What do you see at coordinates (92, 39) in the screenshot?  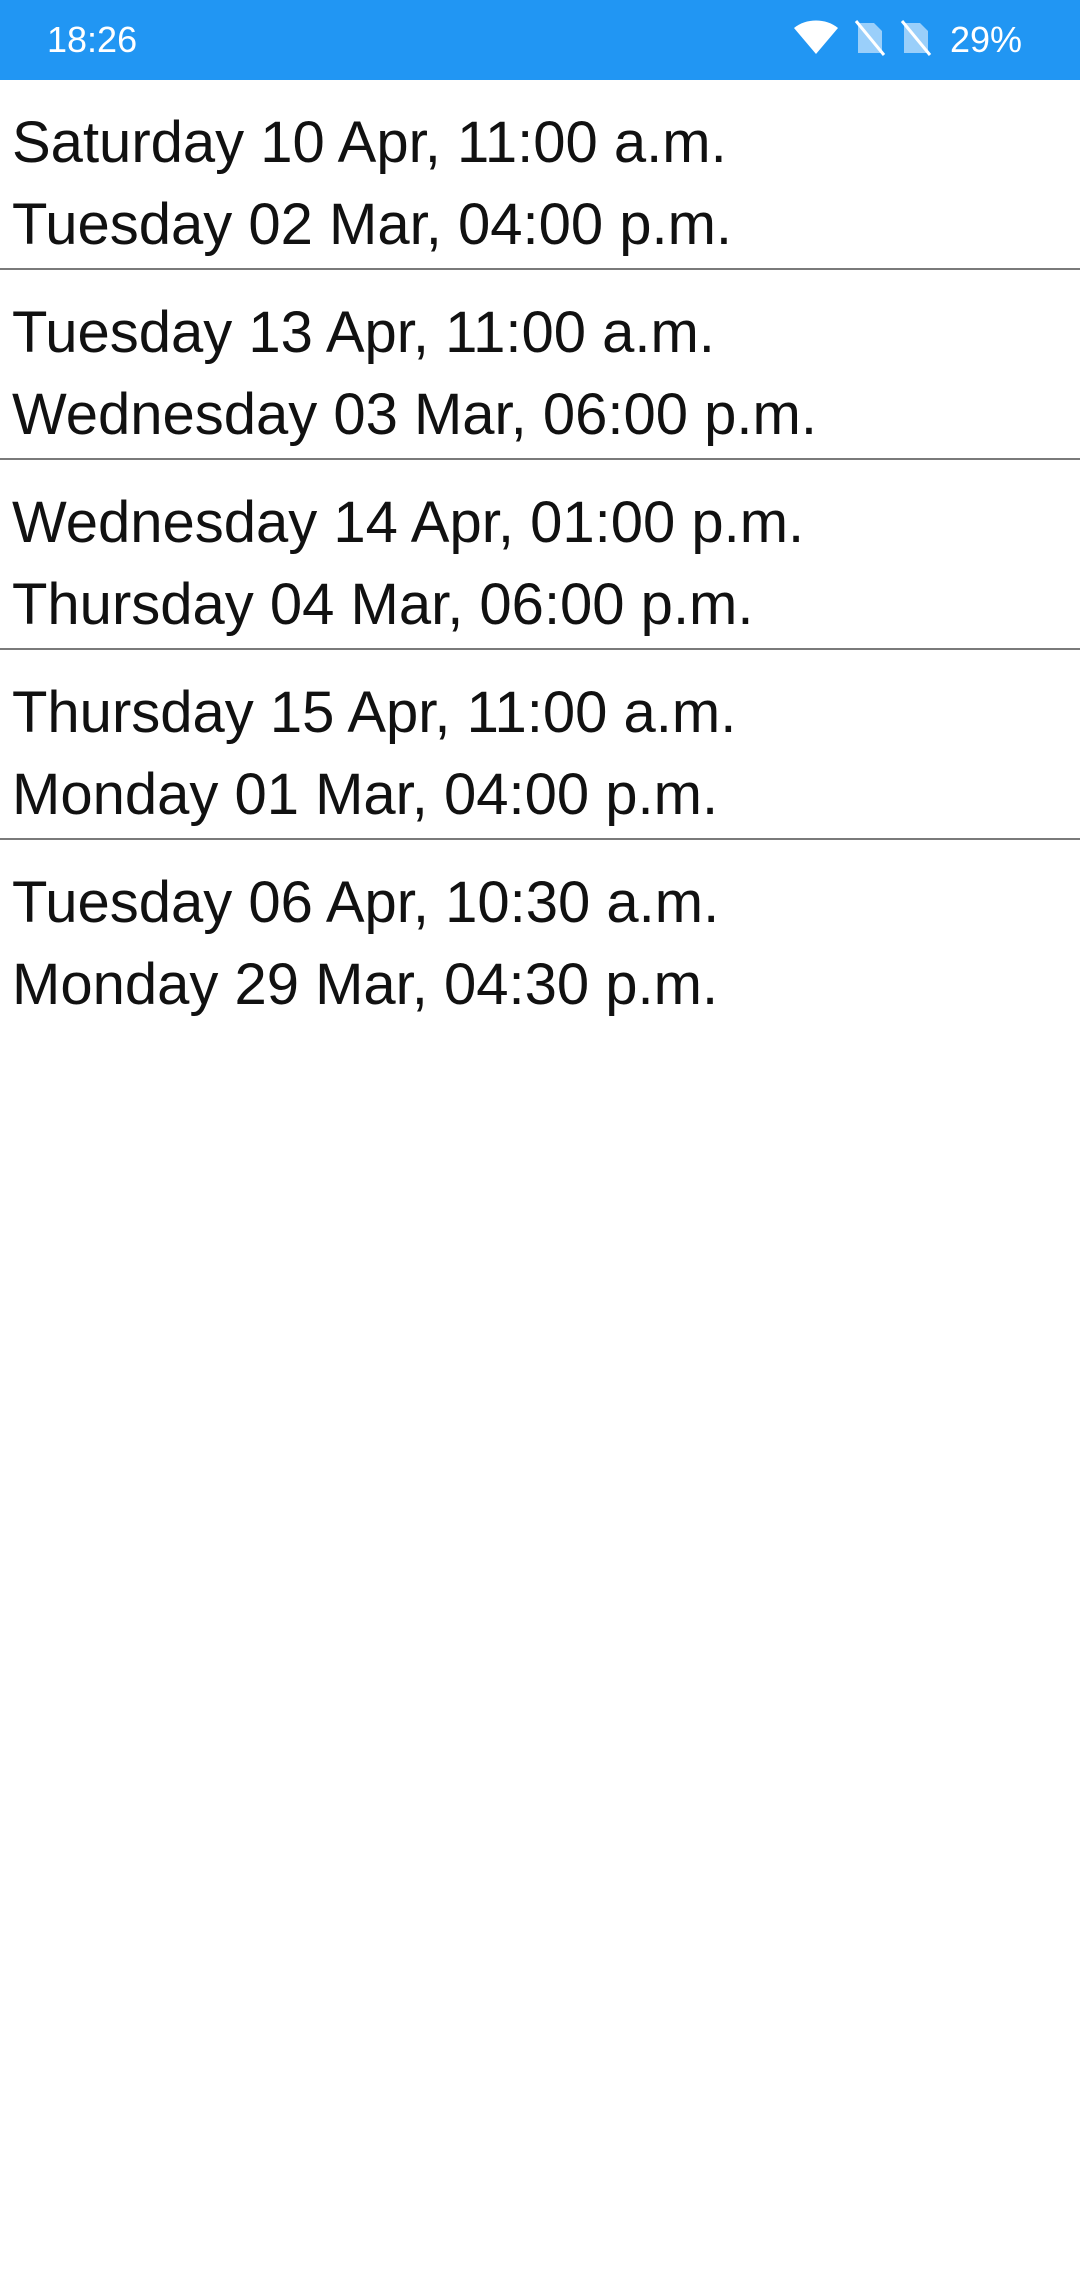 I see `status-time: 18:26` at bounding box center [92, 39].